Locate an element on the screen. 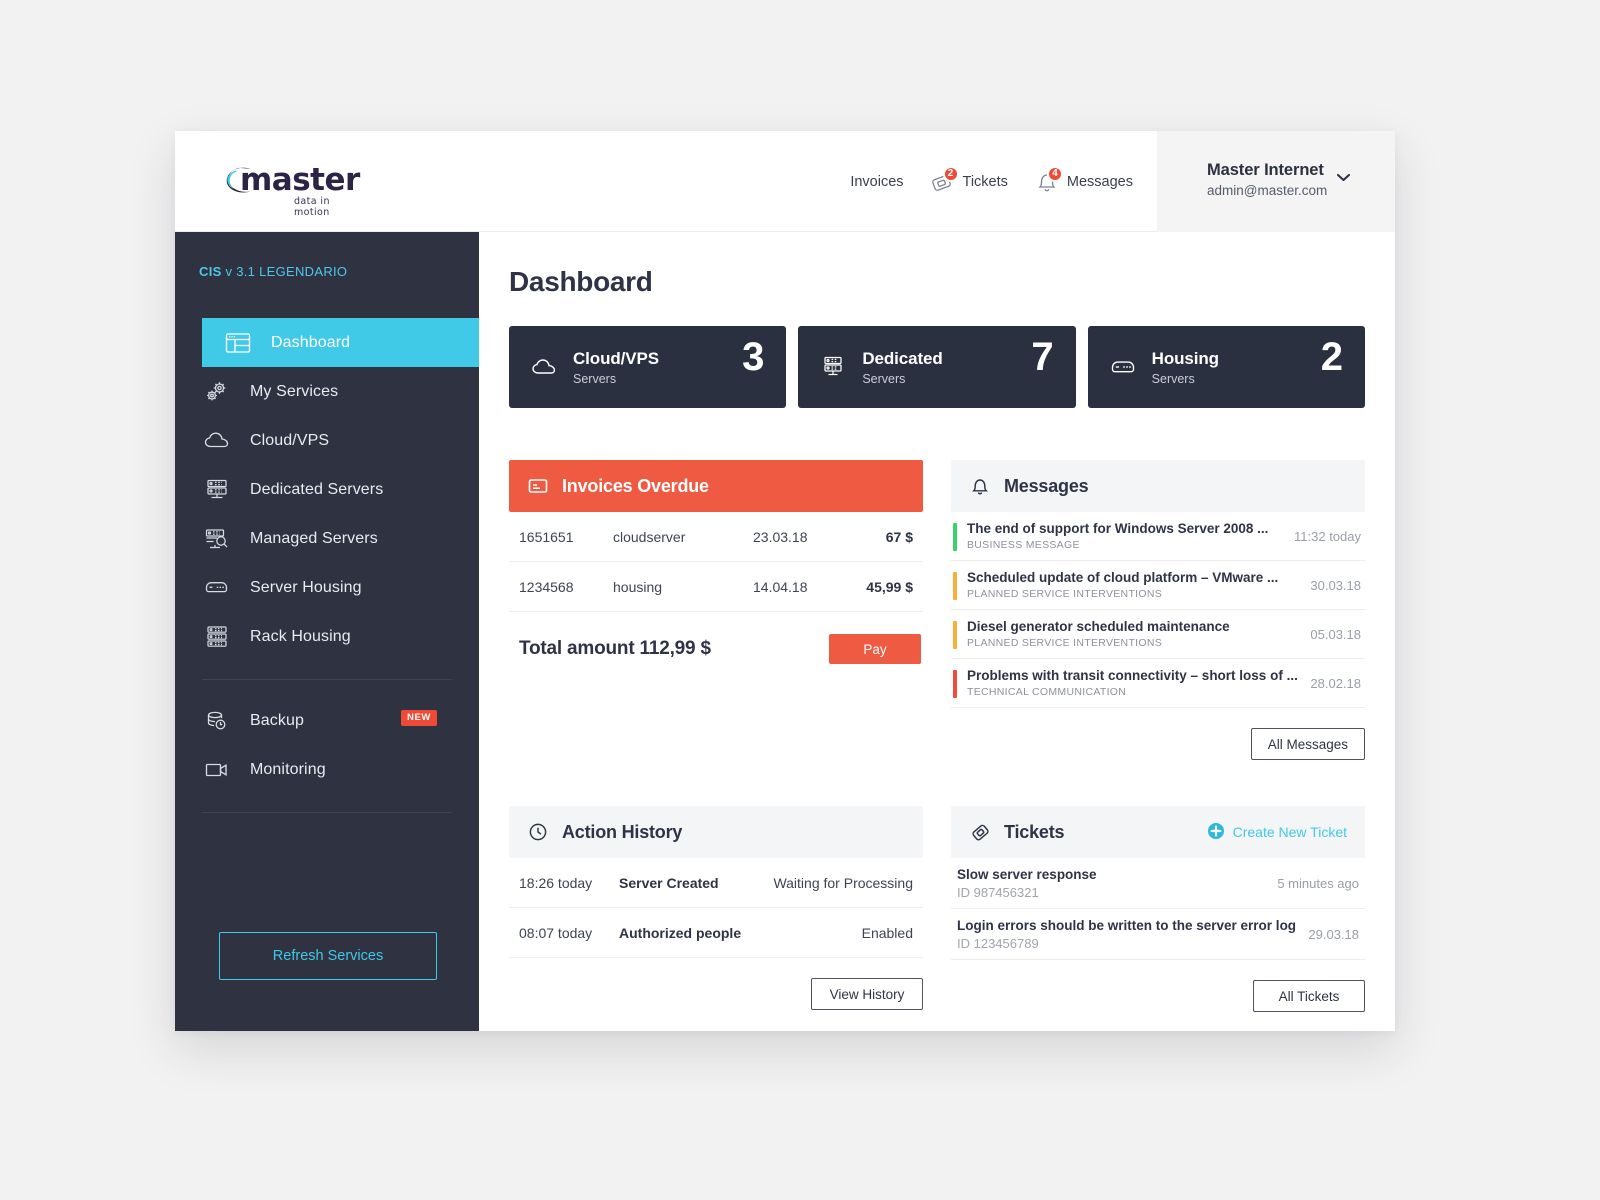 This screenshot has width=1600, height=1200. messages-badge: 4 is located at coordinates (1054, 173).